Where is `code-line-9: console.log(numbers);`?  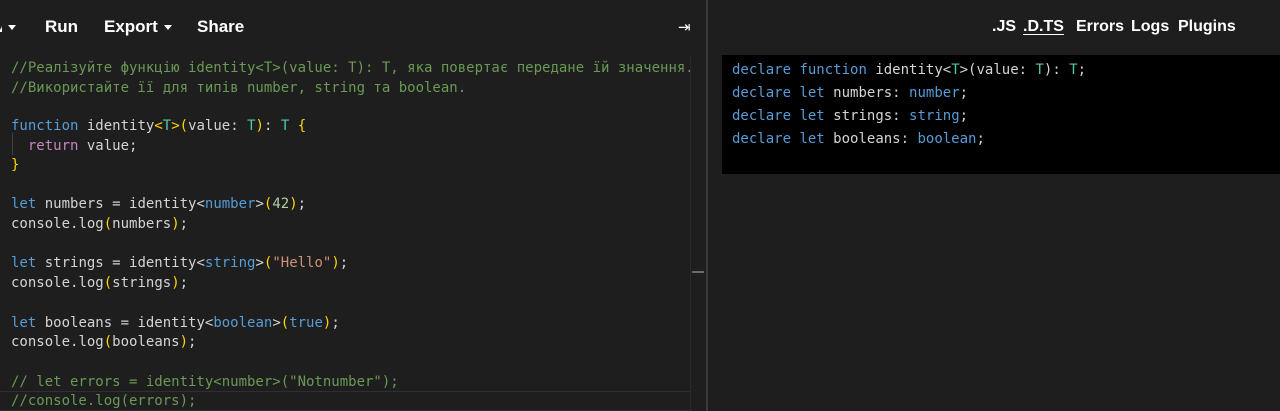 code-line-9: console.log(numbers); is located at coordinates (99, 224).